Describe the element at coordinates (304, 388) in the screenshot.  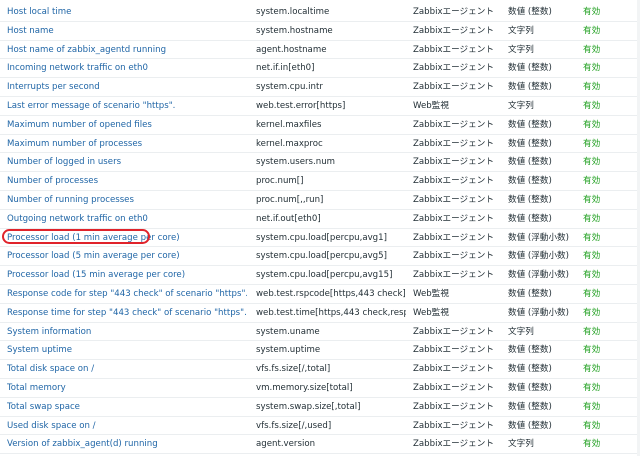
I see `item-key: vm.memory.size[total]` at that location.